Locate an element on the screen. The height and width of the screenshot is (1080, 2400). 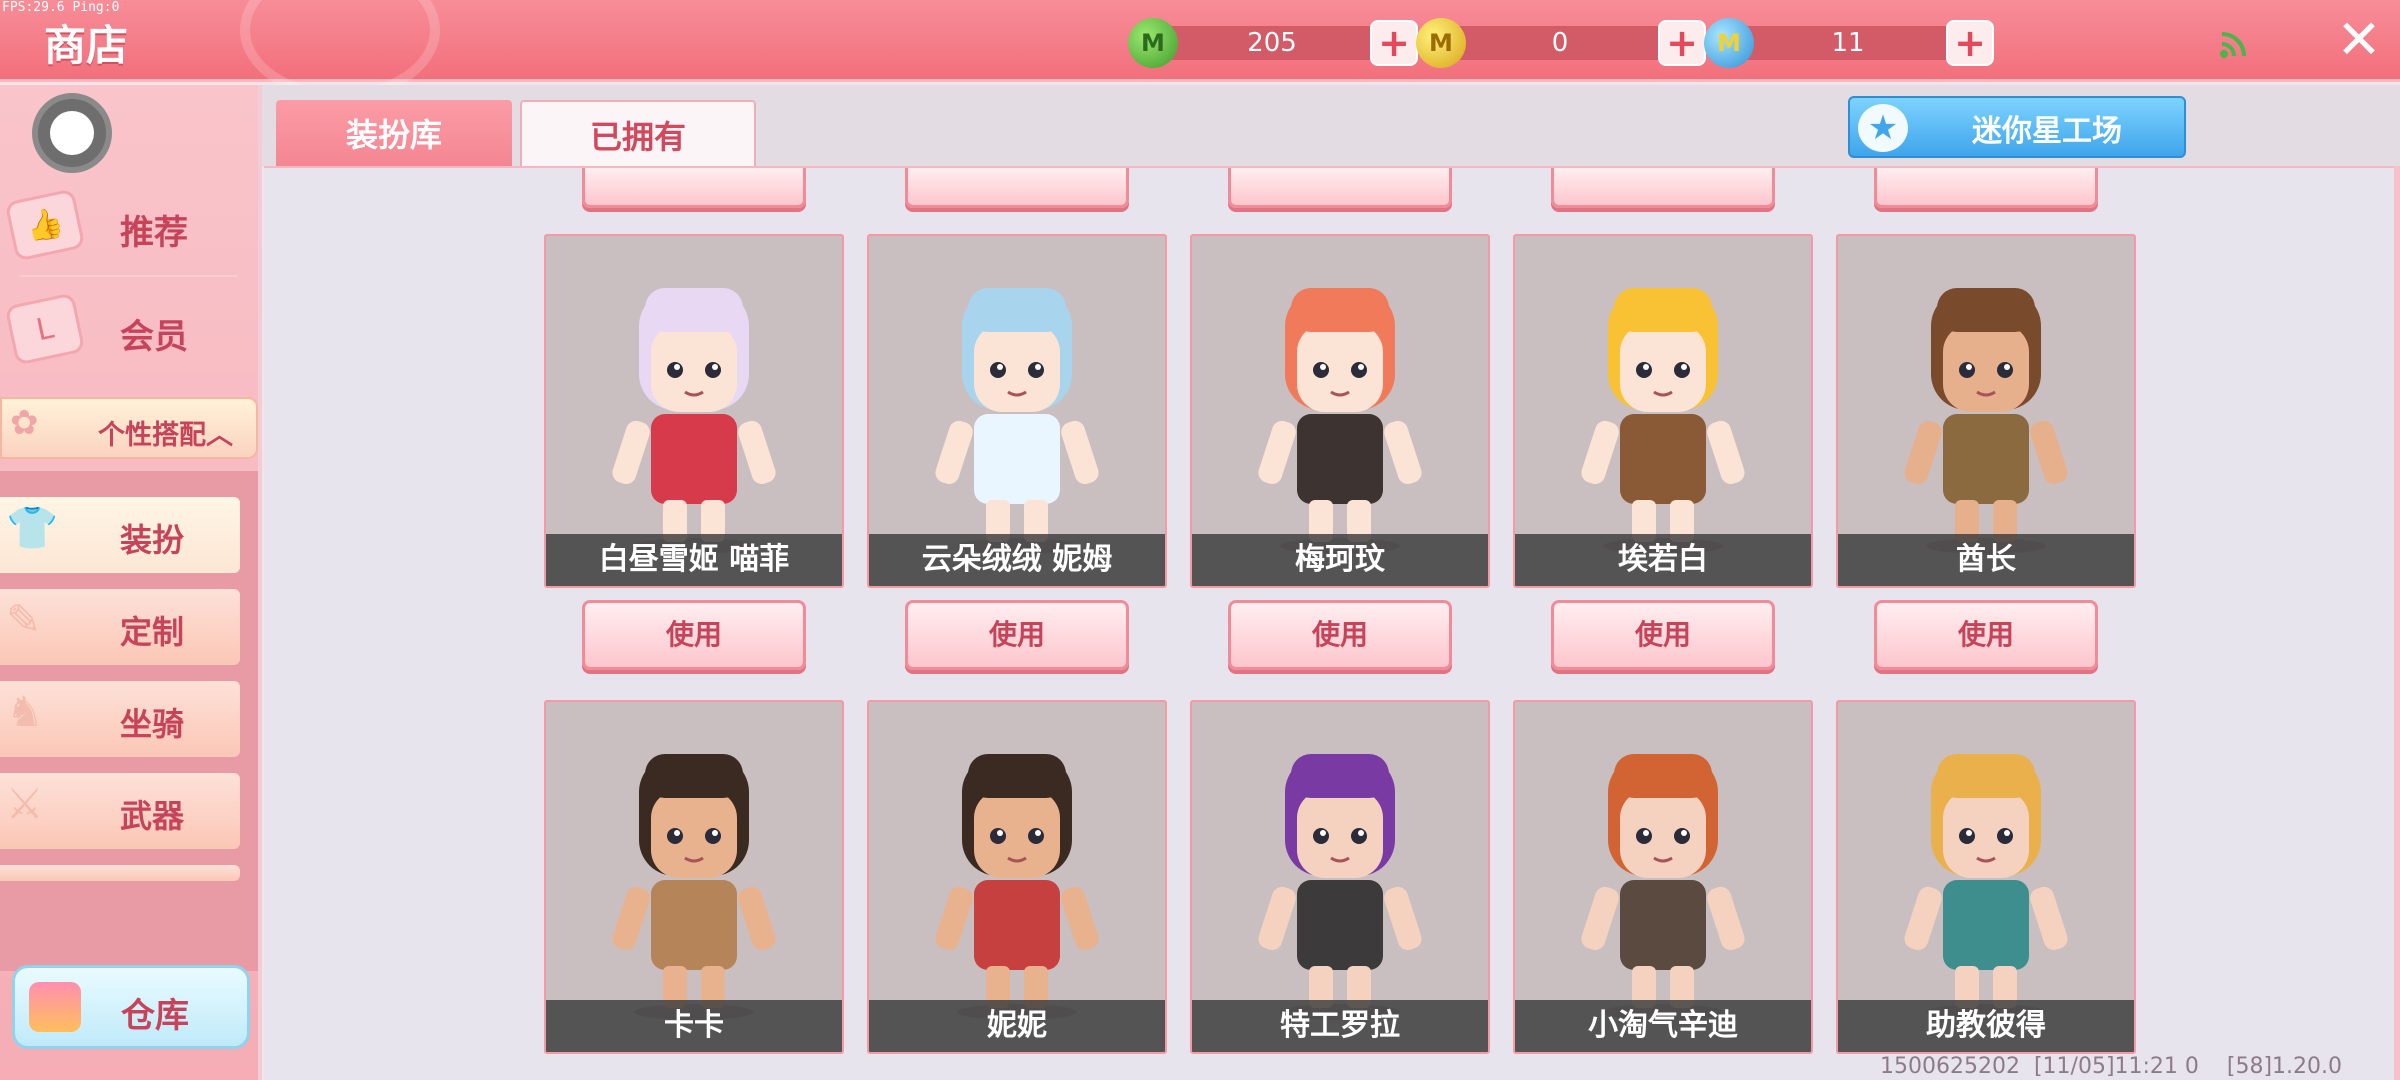
warehouse-button: 仓库 is located at coordinates (131, 1007).